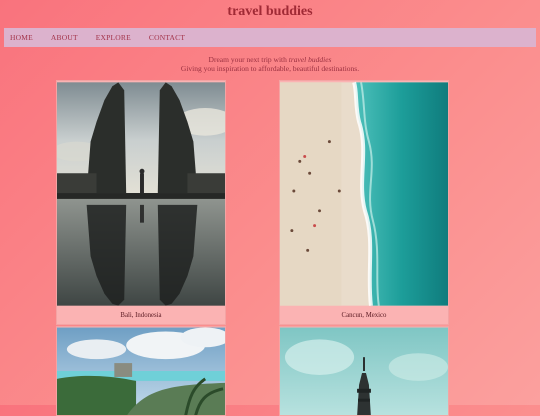 The height and width of the screenshot is (416, 540). I want to click on tulum-ruins-photo, so click(141, 371).